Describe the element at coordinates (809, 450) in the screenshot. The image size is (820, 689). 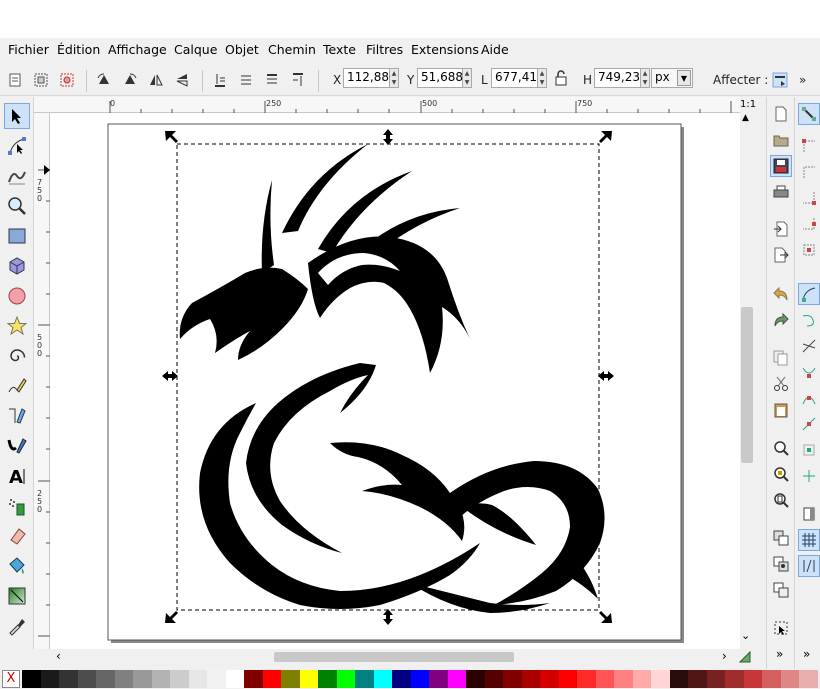
I see `snap-object-midpoints-icon` at that location.